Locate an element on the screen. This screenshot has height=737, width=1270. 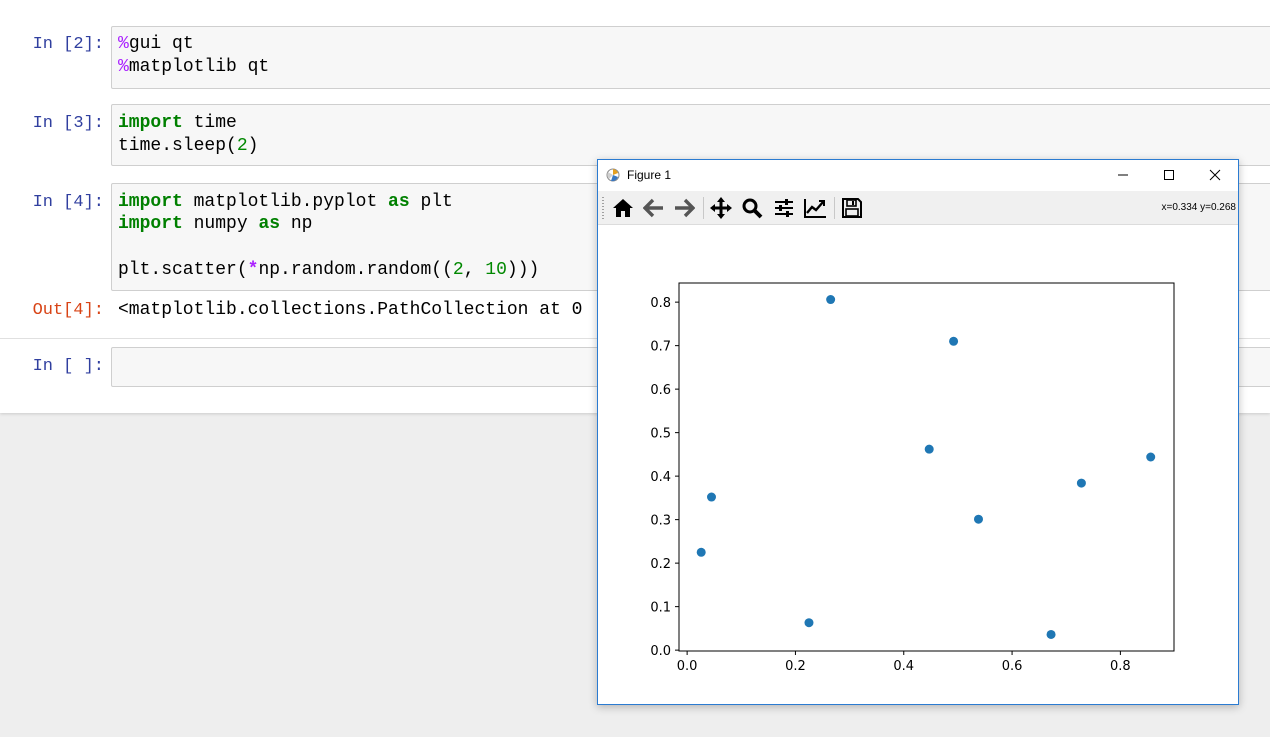
code-line: %matplotlib qt is located at coordinates (193, 67).